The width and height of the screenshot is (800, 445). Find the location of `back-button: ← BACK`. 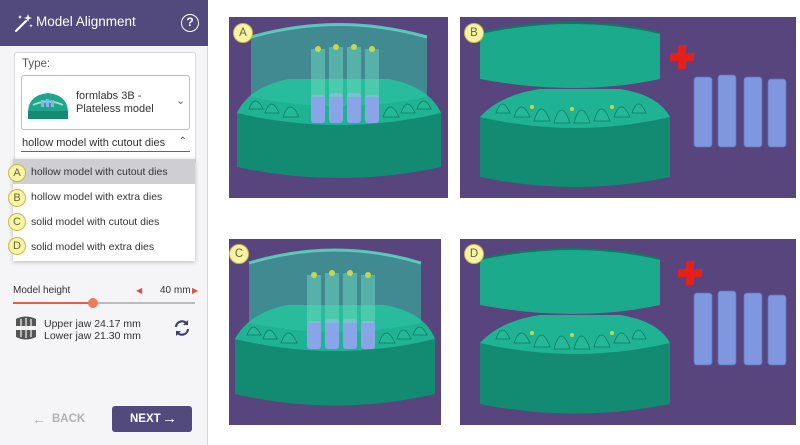

back-button: ← BACK is located at coordinates (58, 420).